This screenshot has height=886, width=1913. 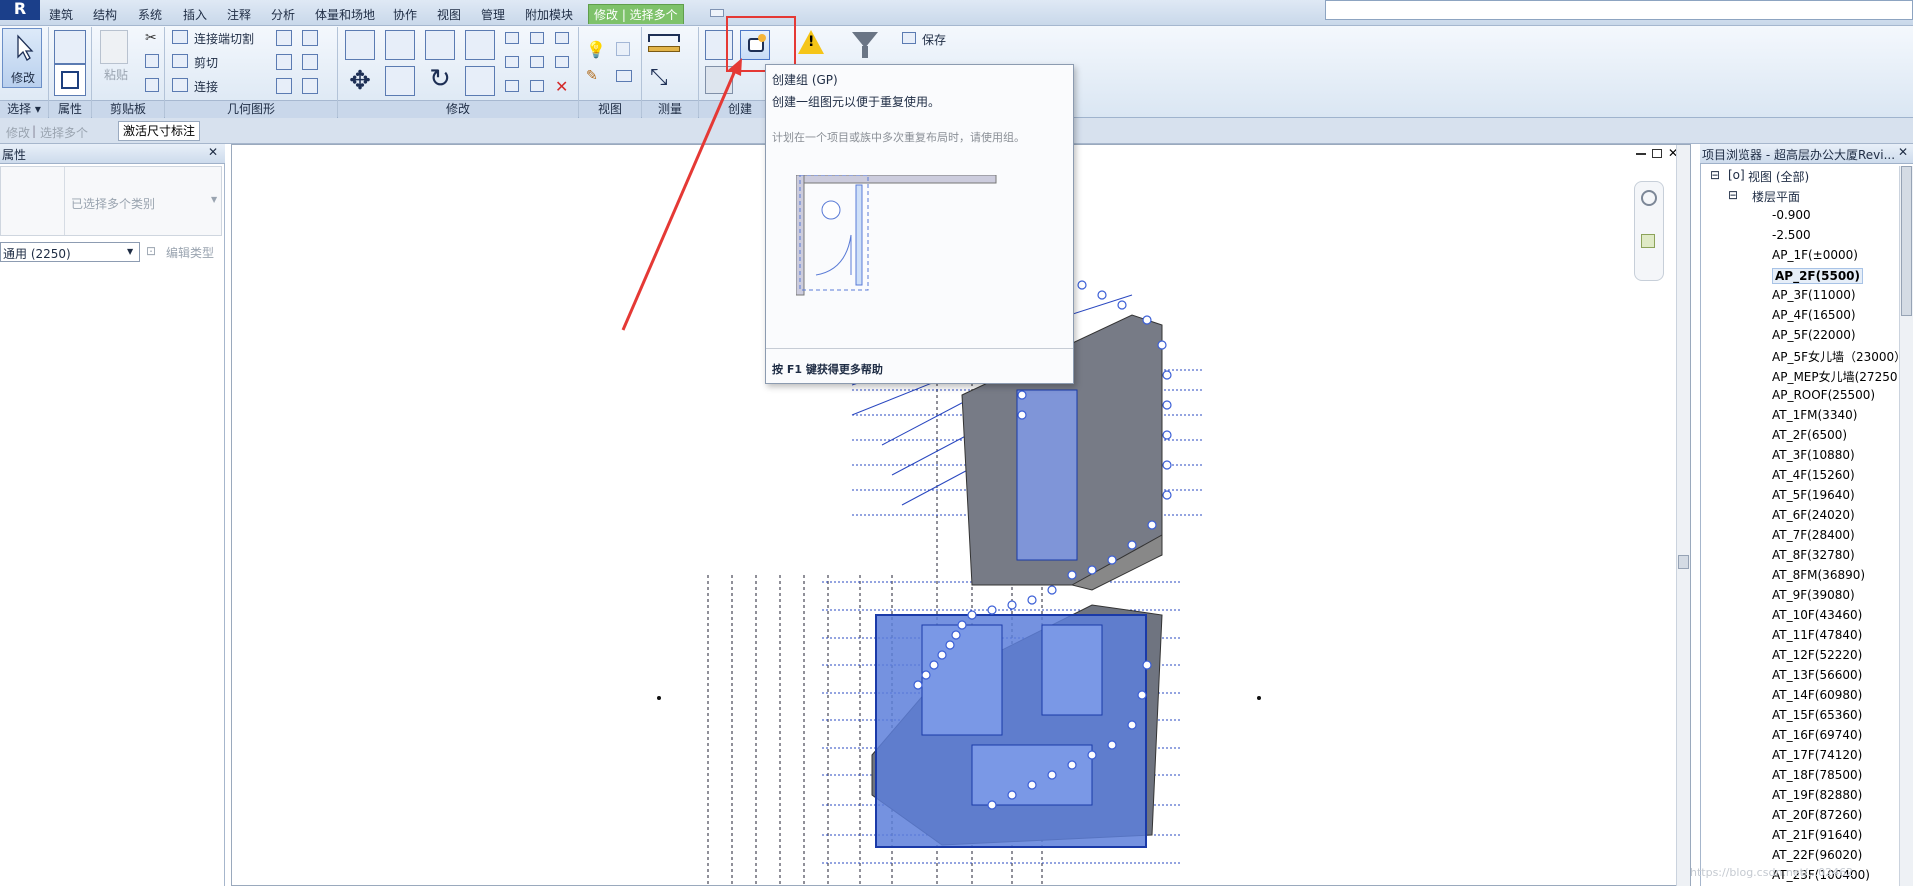 What do you see at coordinates (1813, 555) in the screenshot?
I see `tree-item: AT_8F(32780)` at bounding box center [1813, 555].